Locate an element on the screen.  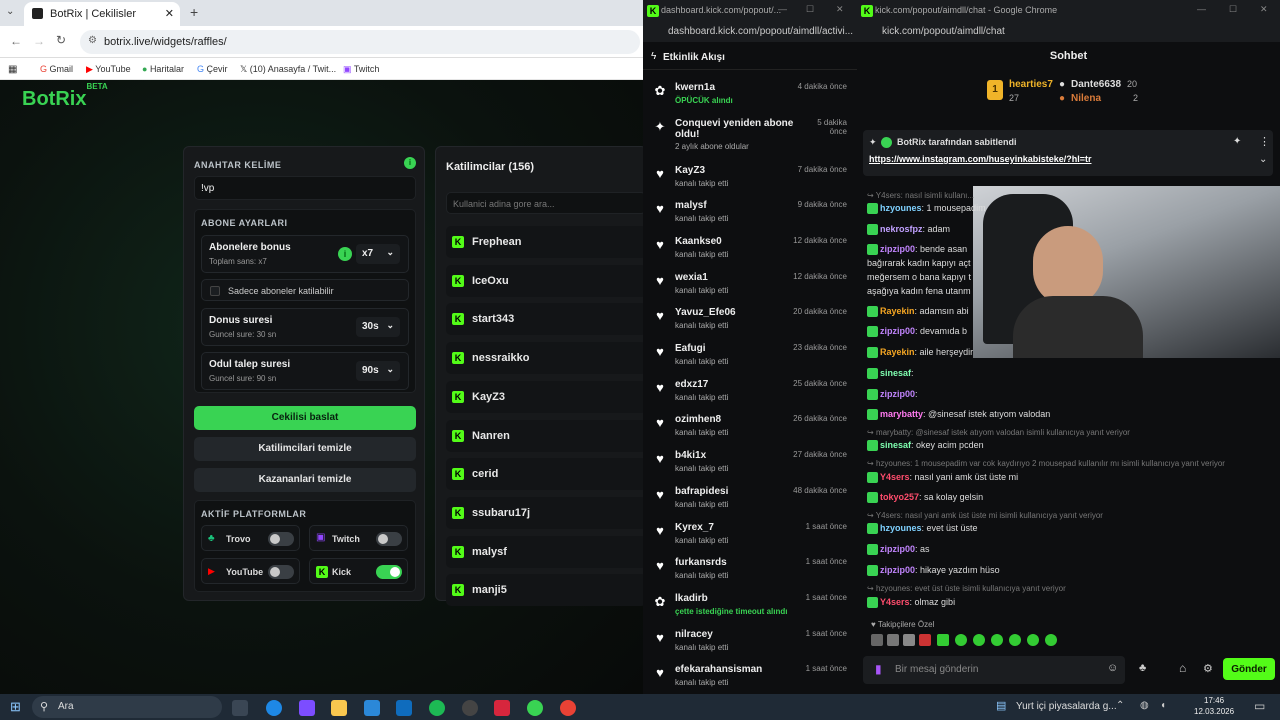
clear-winners-button: Kazananlari temizle is located at coordinates (305, 480).